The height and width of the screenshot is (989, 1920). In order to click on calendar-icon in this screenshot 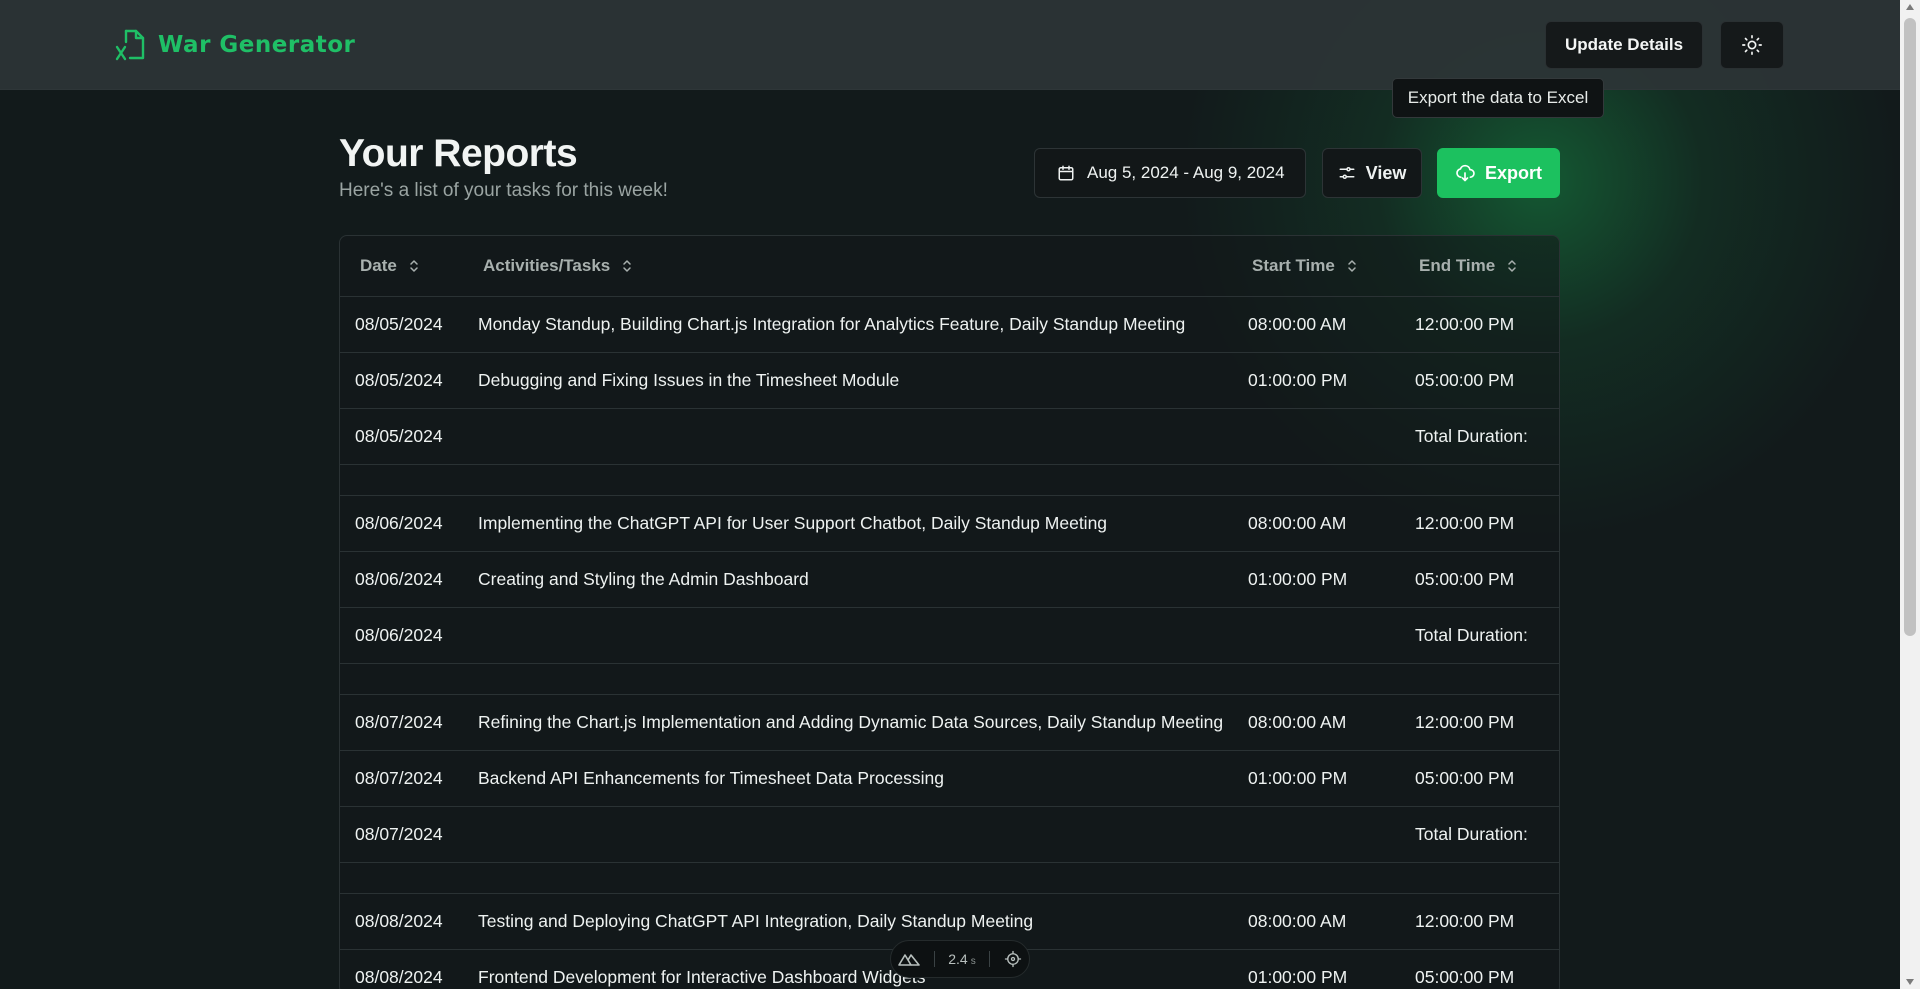, I will do `click(1066, 173)`.